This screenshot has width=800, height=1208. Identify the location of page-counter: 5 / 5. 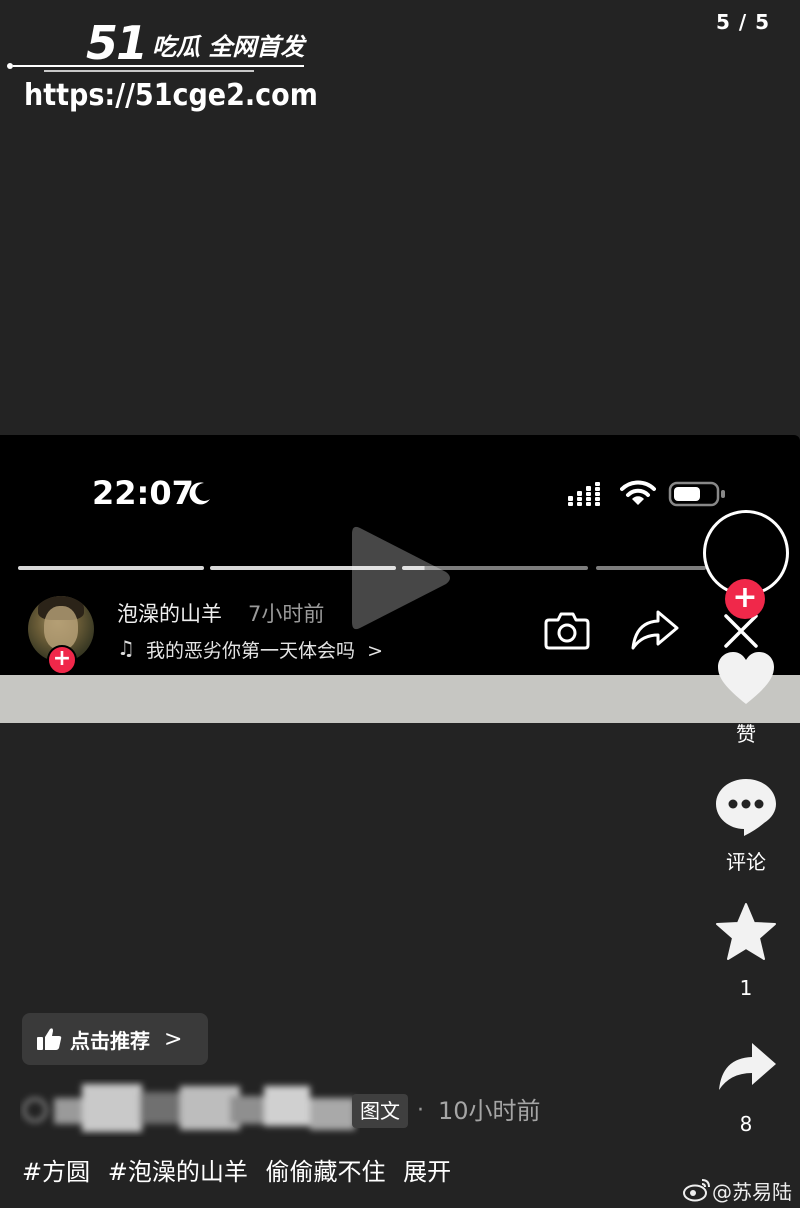
(742, 22).